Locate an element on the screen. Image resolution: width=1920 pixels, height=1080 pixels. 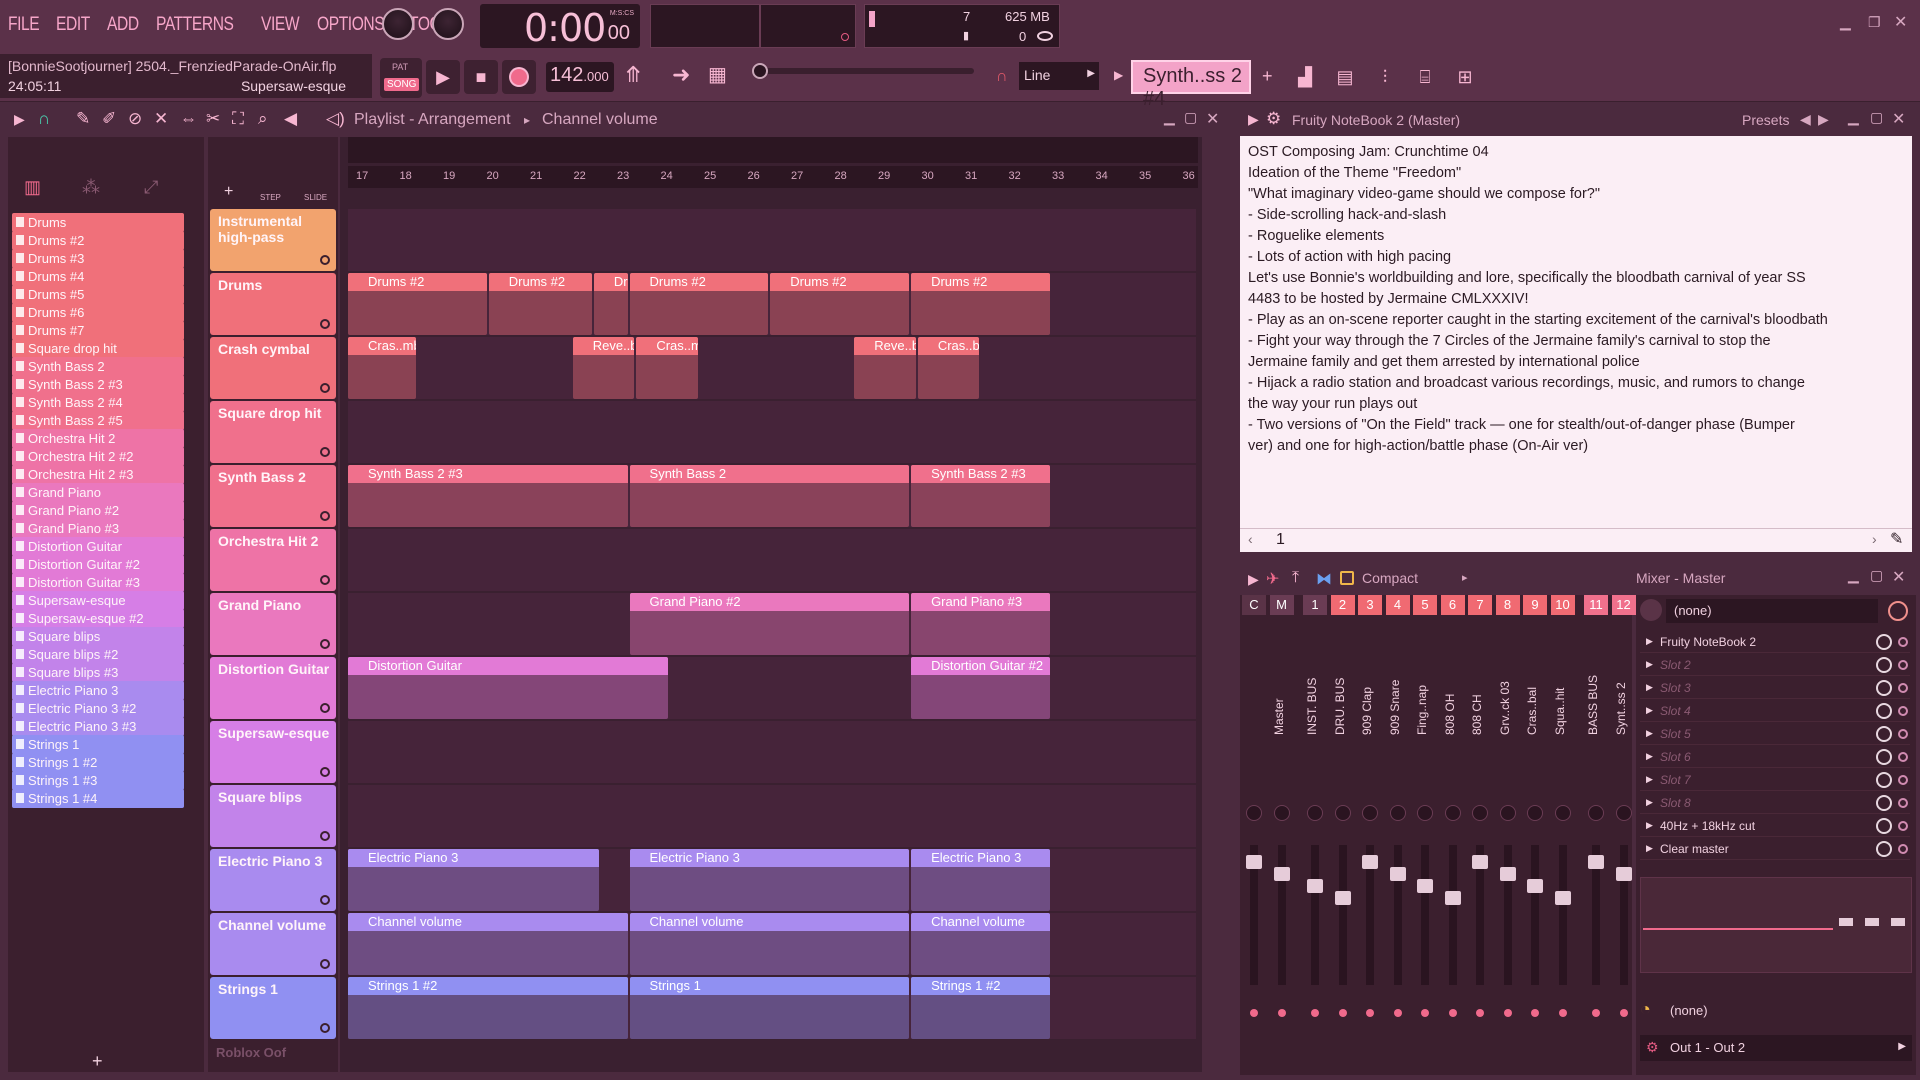
track-header: Instrumental high-pass is located at coordinates (273, 240).